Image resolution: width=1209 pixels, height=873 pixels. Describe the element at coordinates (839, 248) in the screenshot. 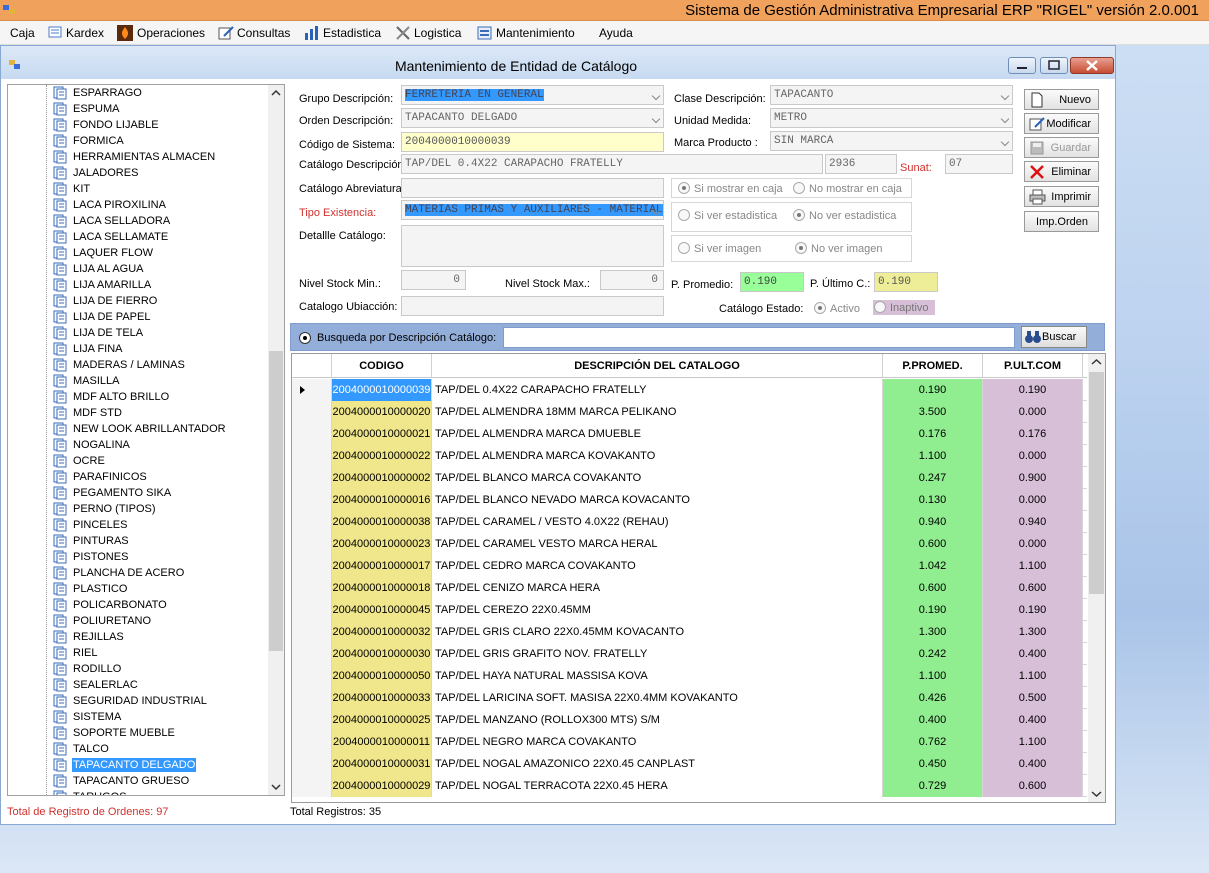

I see `radio-img-no: No ver imagen` at that location.